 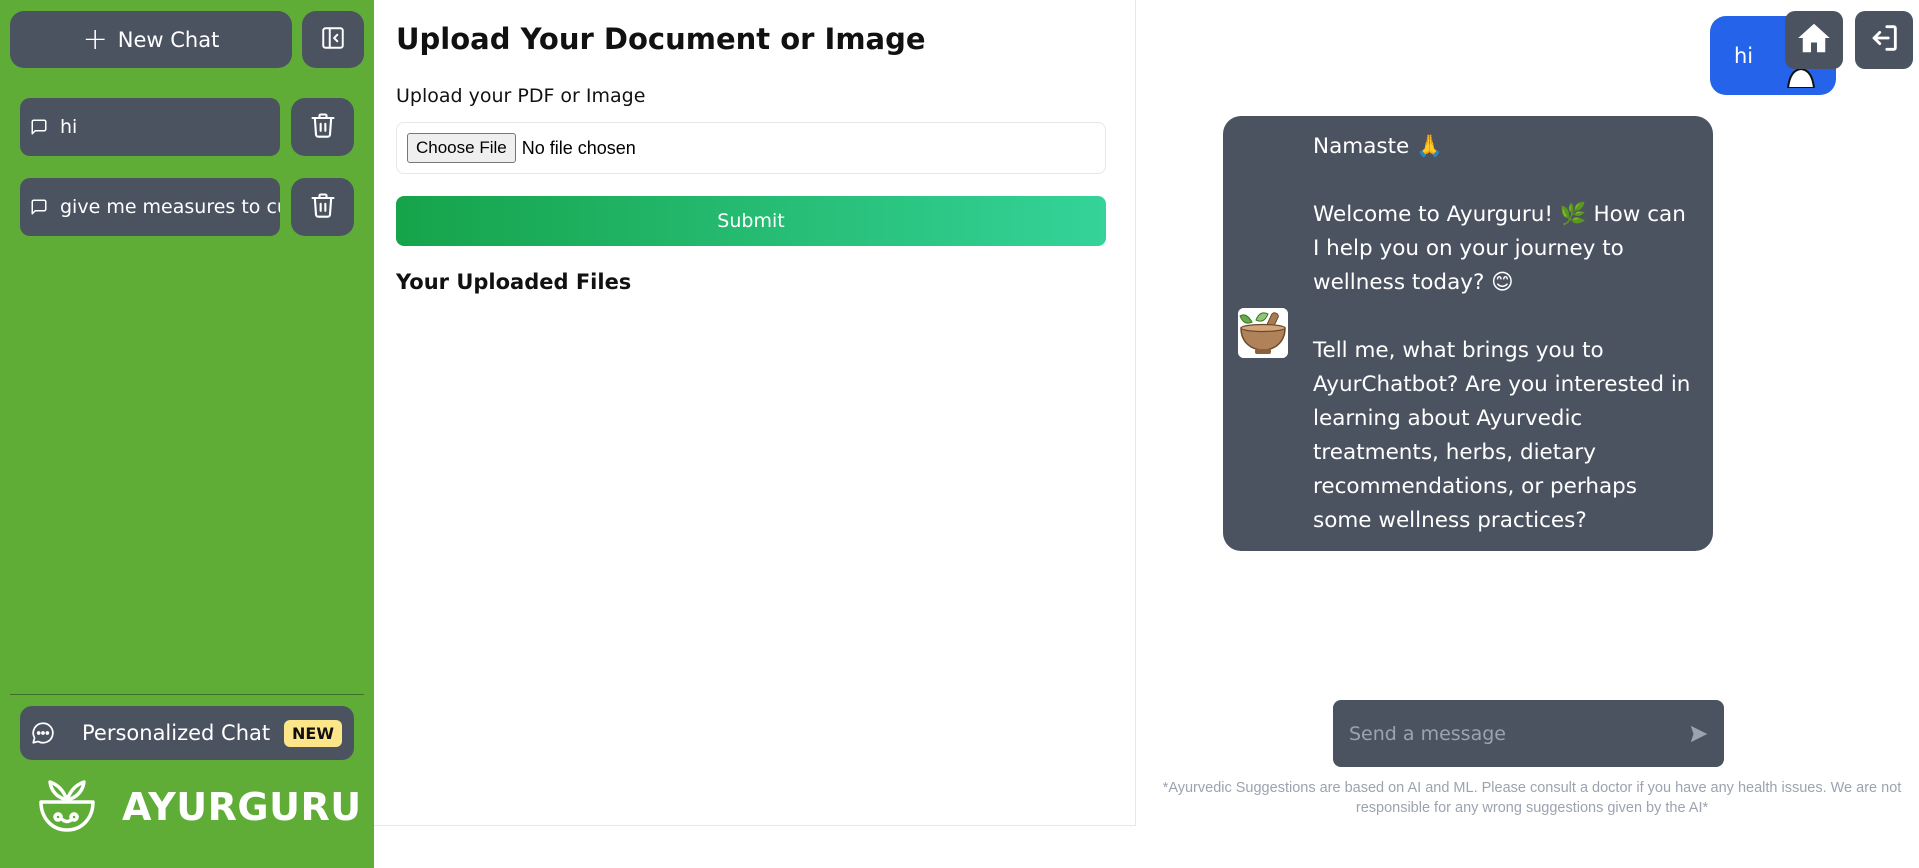 I want to click on chat-history-label: give me measures to cure, so click(x=170, y=207).